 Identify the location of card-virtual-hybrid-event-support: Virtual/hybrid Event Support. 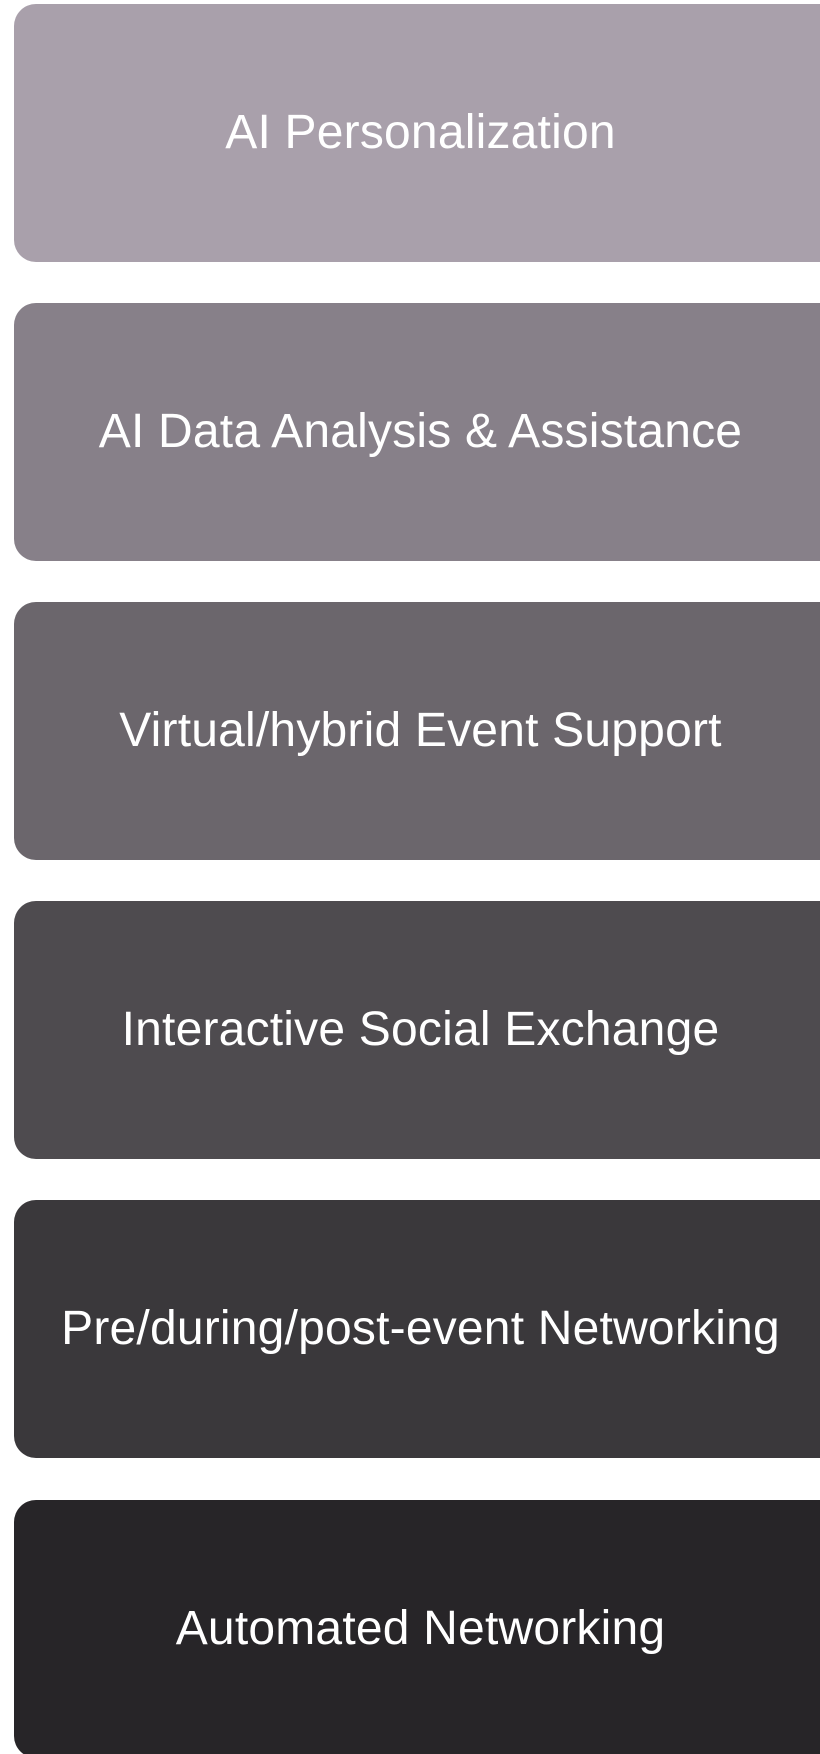
(417, 731).